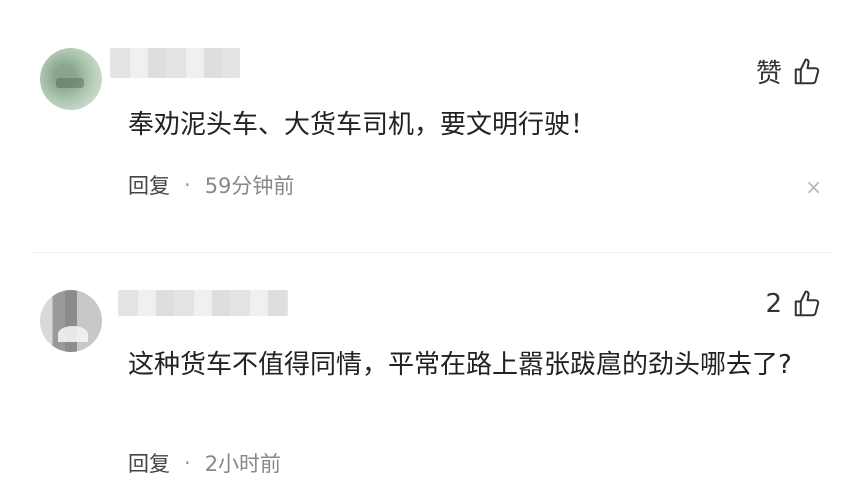 This screenshot has height=478, width=862. I want to click on divider, so click(431, 252).